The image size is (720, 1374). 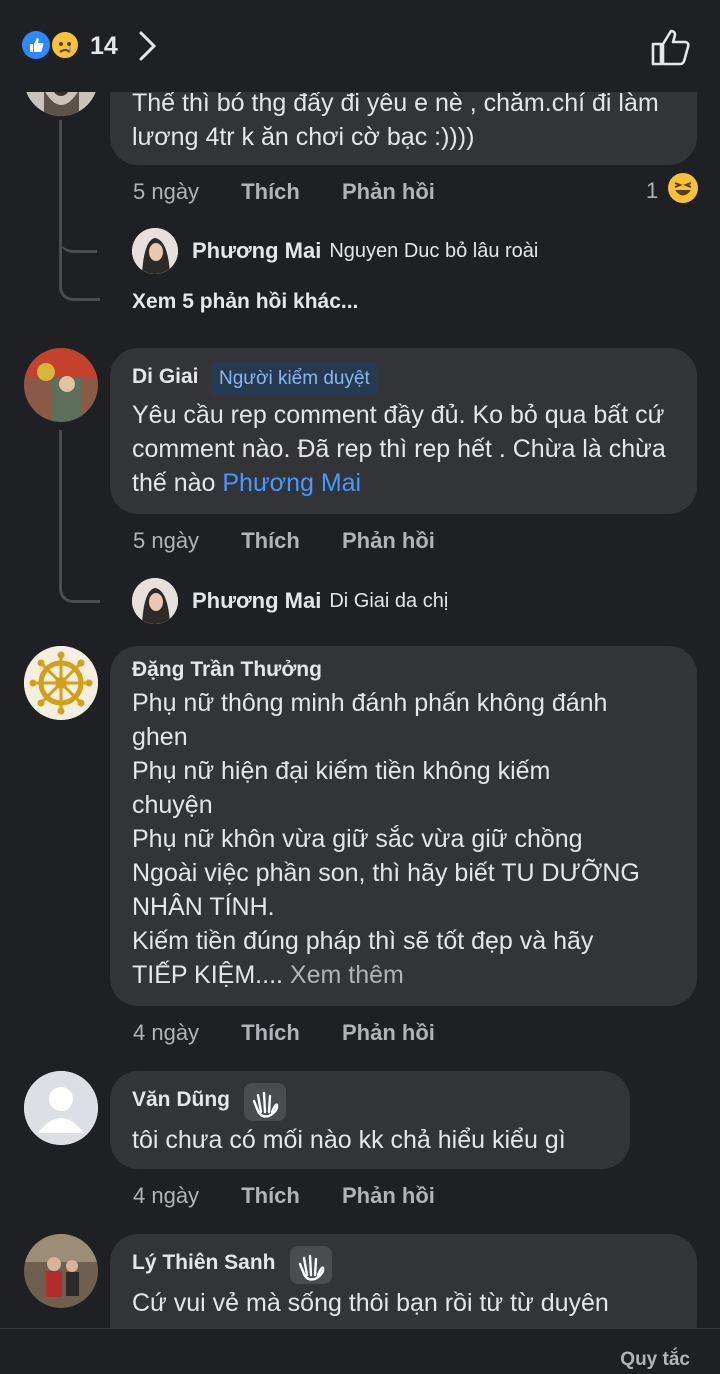 I want to click on footer-bar: Quy tắc, so click(x=360, y=1351).